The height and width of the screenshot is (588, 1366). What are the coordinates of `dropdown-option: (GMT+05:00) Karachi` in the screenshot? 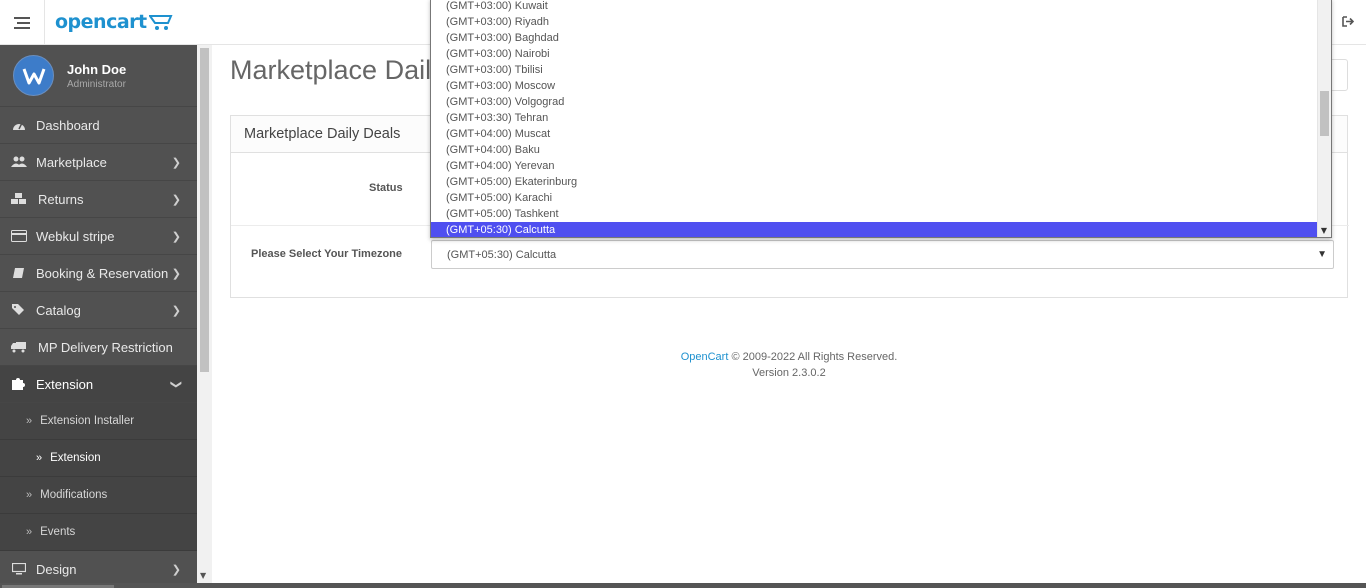 It's located at (875, 198).